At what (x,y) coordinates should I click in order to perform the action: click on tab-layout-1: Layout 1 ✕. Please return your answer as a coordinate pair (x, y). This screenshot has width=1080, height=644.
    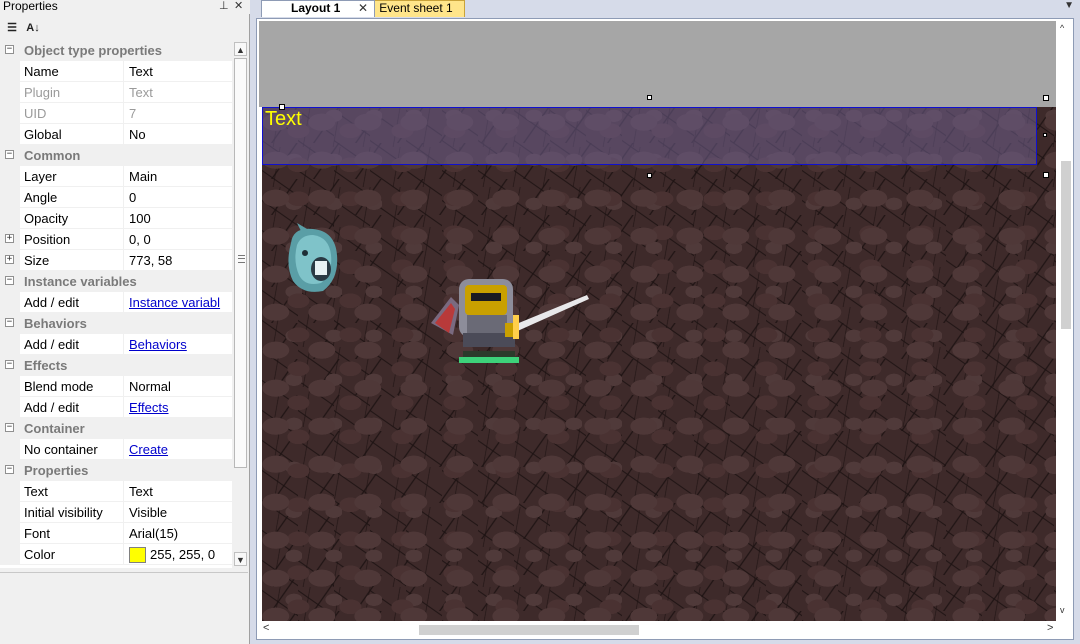
    Looking at the image, I should click on (318, 8).